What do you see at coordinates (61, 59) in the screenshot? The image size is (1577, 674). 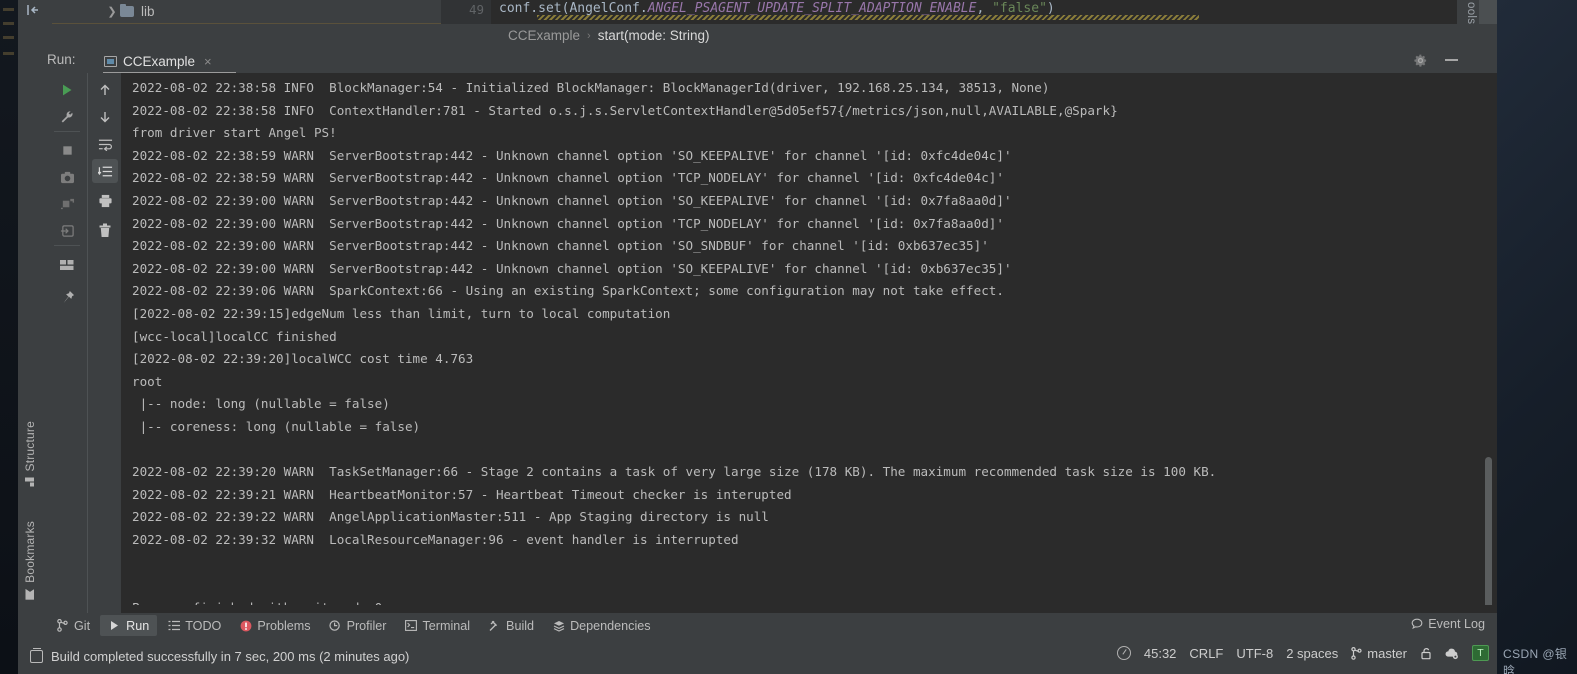 I see `run-label: Run:` at bounding box center [61, 59].